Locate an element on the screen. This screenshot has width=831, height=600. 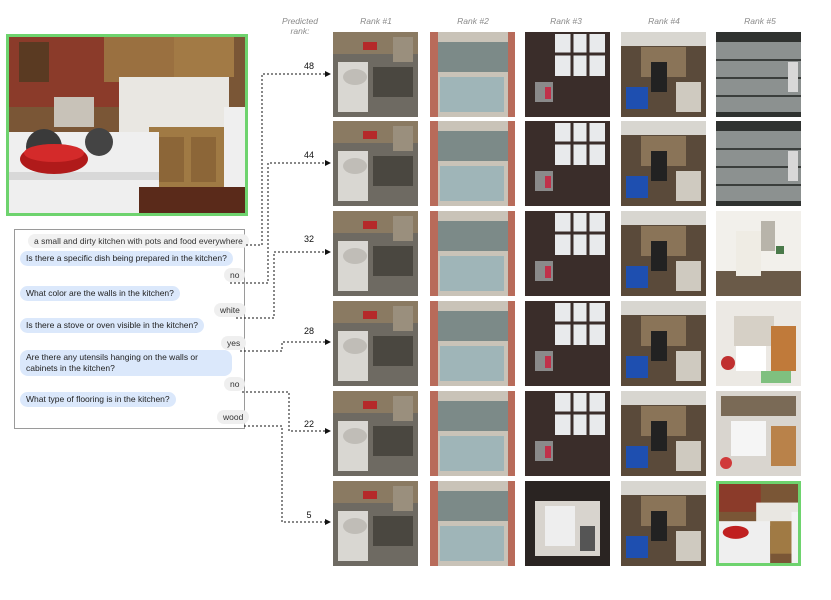
predicted-rank-value: 44 is located at coordinates (308, 155).